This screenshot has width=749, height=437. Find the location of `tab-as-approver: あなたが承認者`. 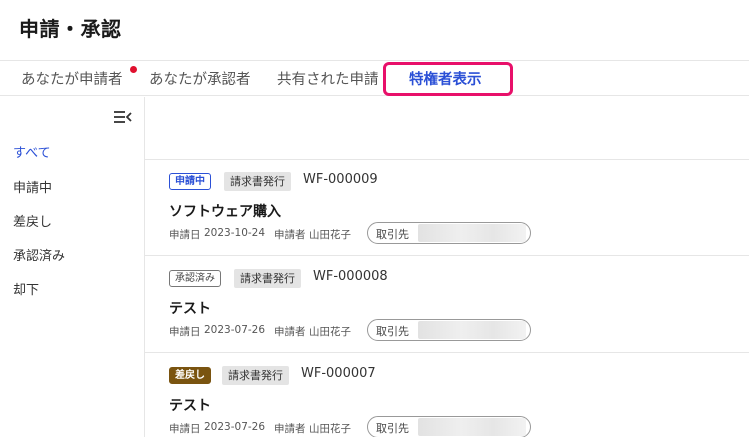

tab-as-approver: あなたが承認者 is located at coordinates (200, 78).